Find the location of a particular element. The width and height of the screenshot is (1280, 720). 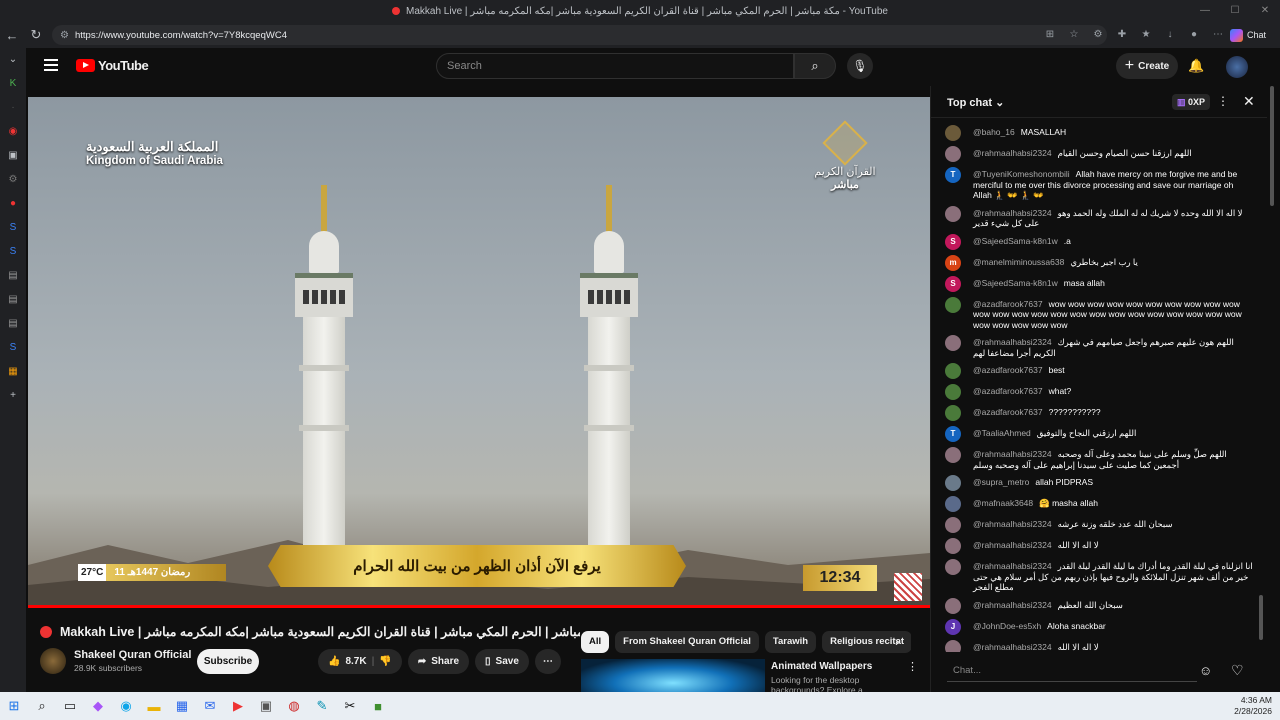

emoji-icon: ☺ is located at coordinates (1205, 670).